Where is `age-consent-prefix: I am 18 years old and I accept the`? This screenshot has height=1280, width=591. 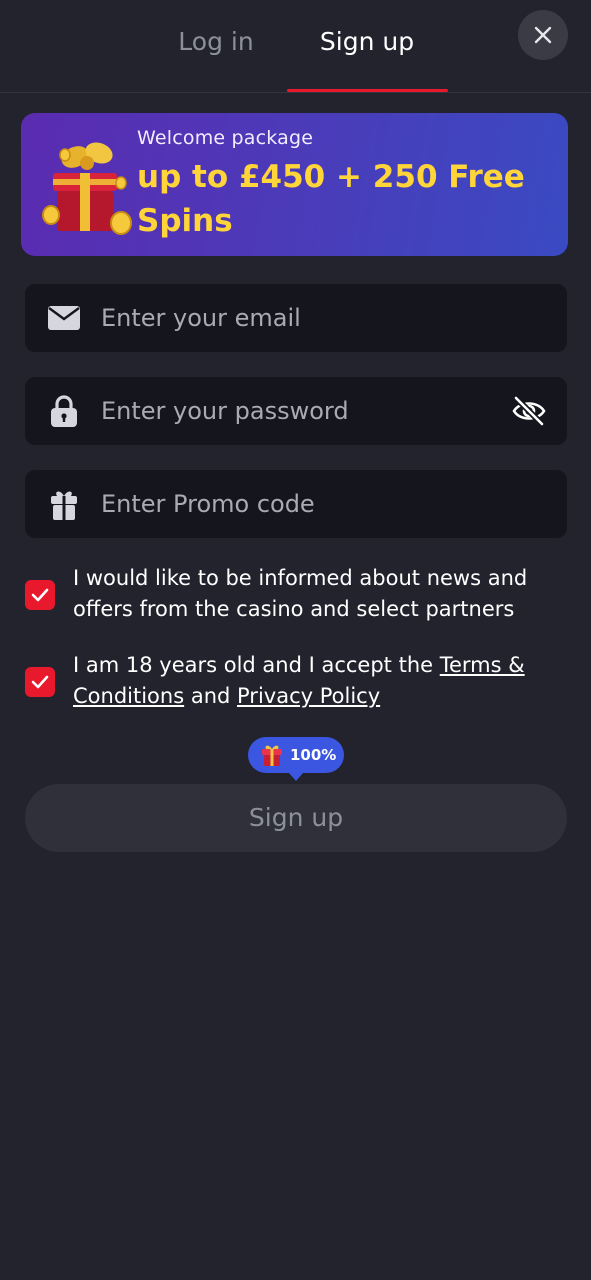 age-consent-prefix: I am 18 years old and I accept the is located at coordinates (256, 665).